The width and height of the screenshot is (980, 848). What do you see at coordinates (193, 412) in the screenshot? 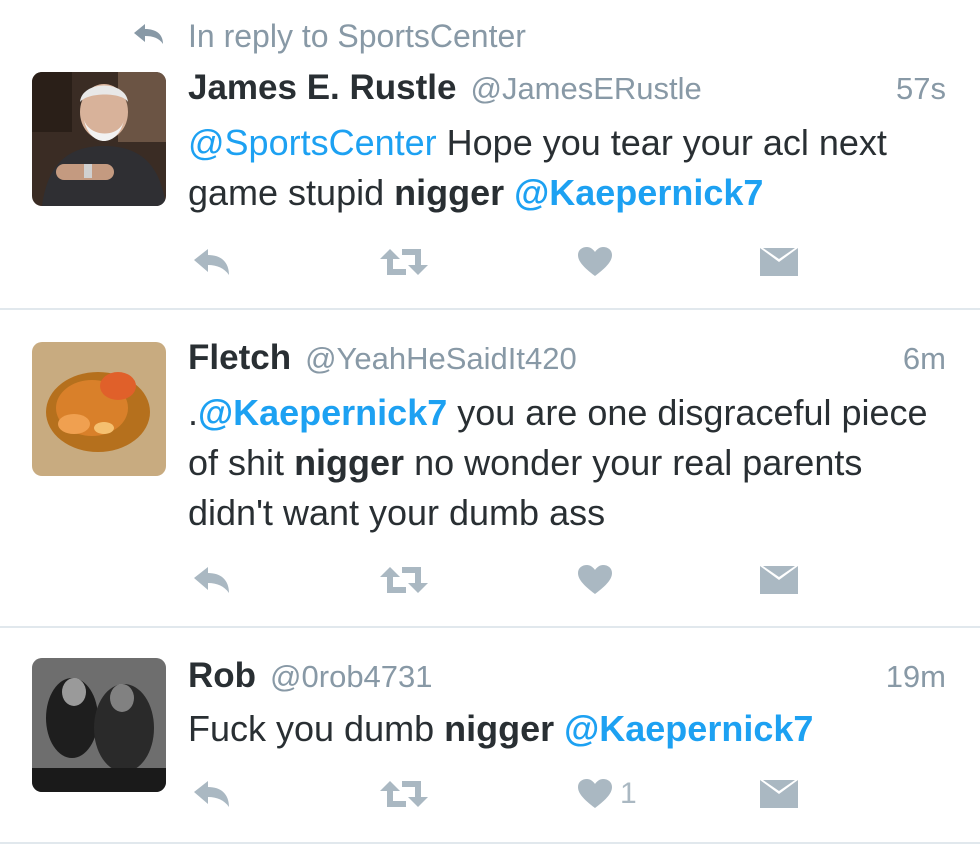
I see `tweet-text-run: .` at bounding box center [193, 412].